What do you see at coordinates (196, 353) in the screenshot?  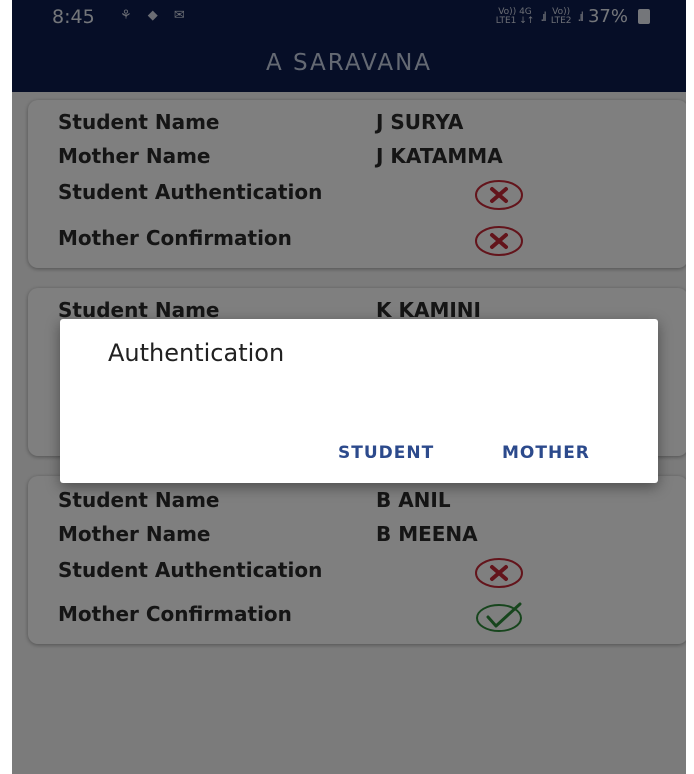 I see `dialog-title: Authentication` at bounding box center [196, 353].